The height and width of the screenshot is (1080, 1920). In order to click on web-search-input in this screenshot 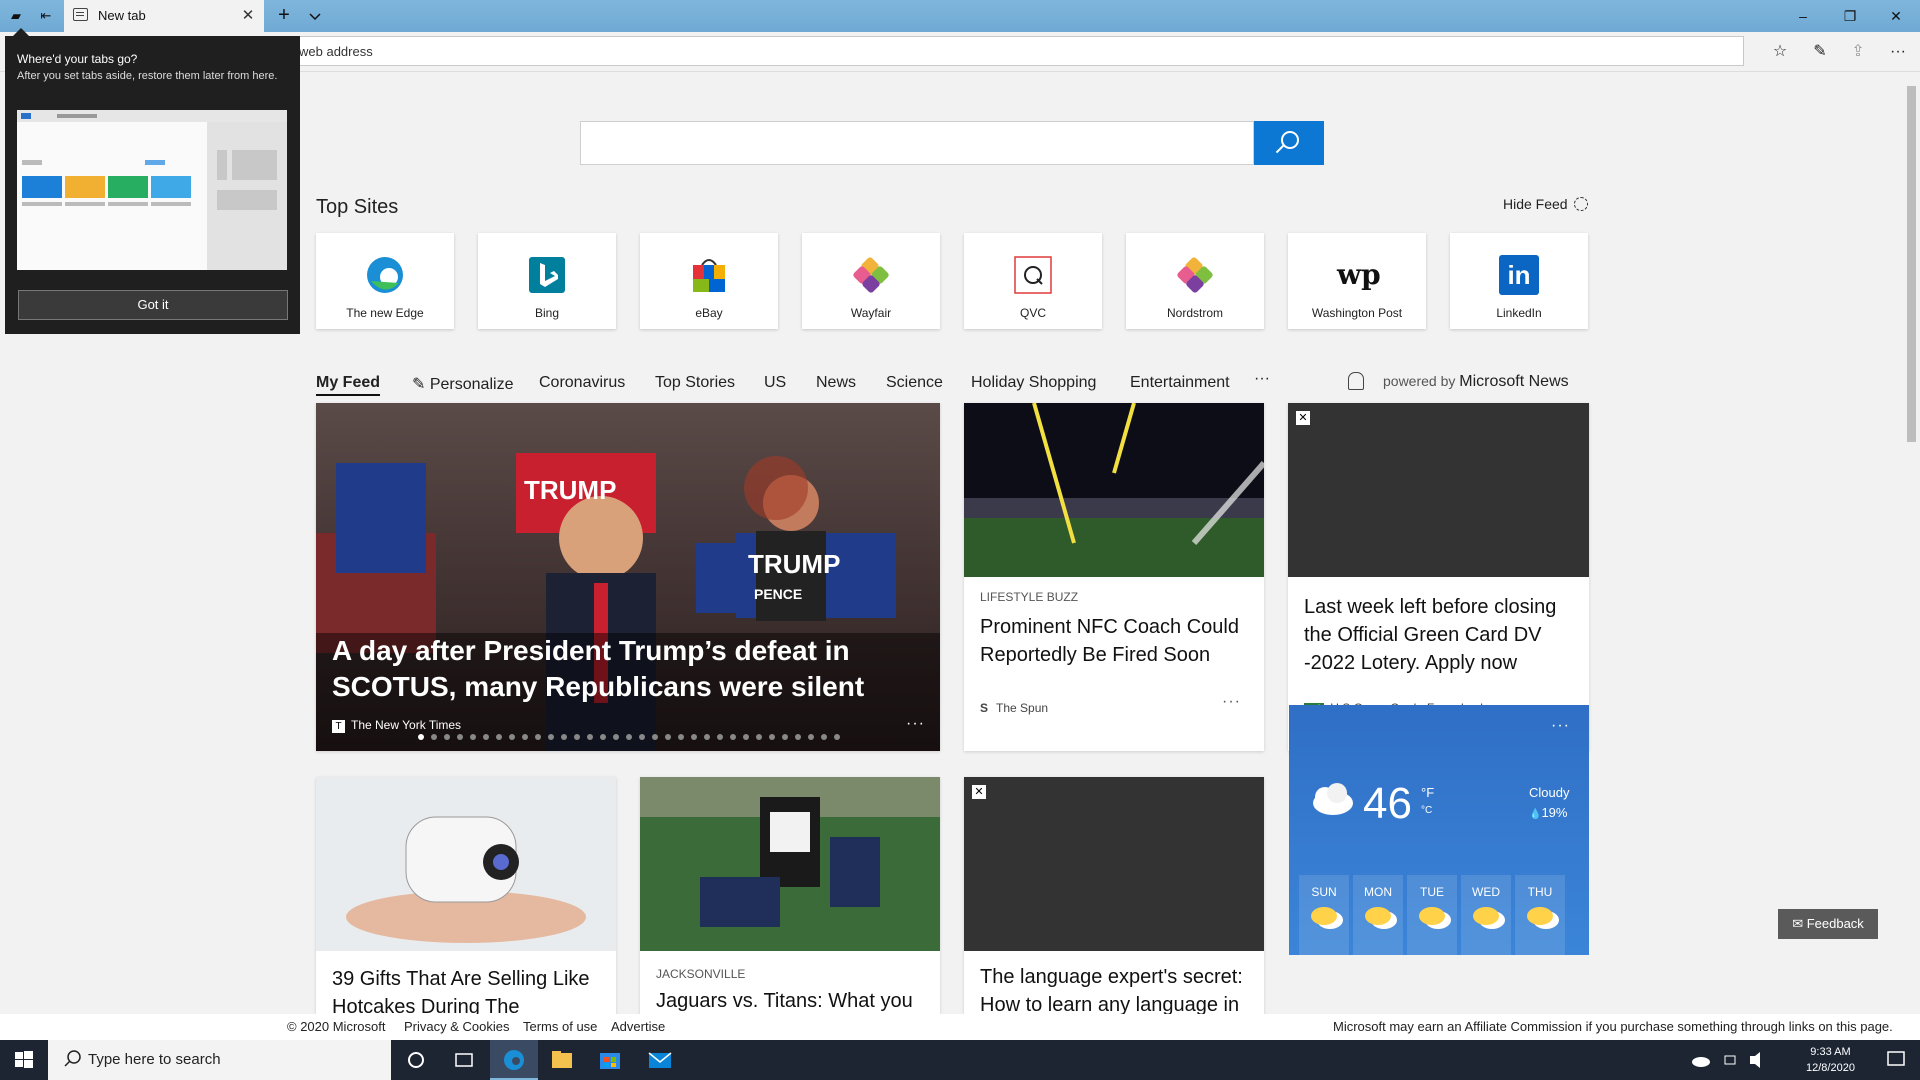, I will do `click(917, 143)`.